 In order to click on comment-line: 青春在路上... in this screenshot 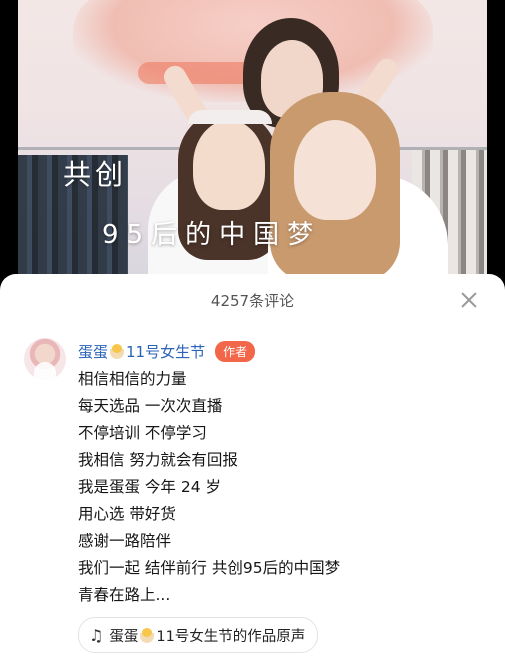, I will do `click(124, 595)`.